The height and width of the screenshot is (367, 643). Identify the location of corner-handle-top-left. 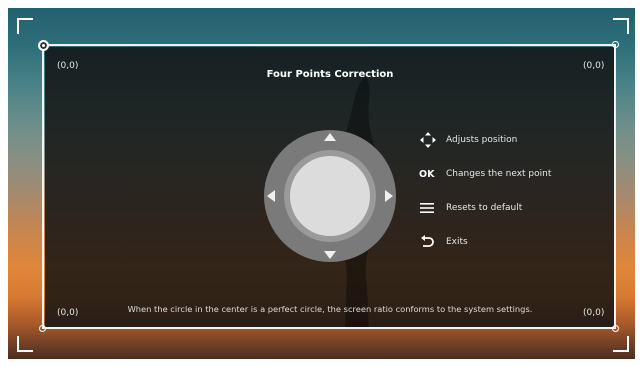
(43, 45).